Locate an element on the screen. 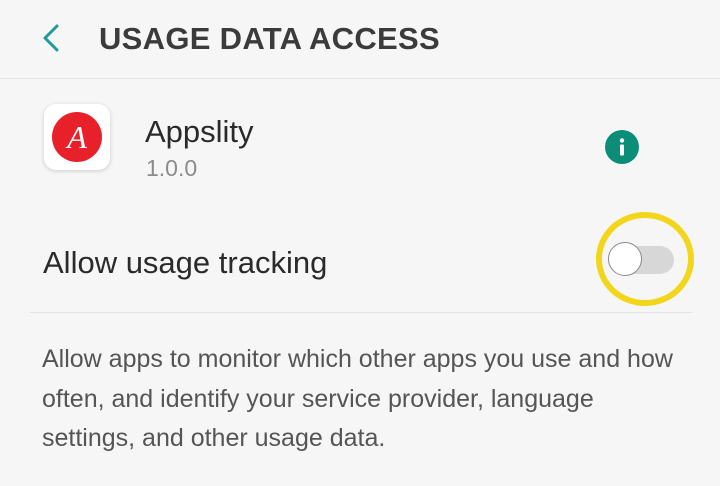 The height and width of the screenshot is (486, 720). back-button is located at coordinates (50, 38).